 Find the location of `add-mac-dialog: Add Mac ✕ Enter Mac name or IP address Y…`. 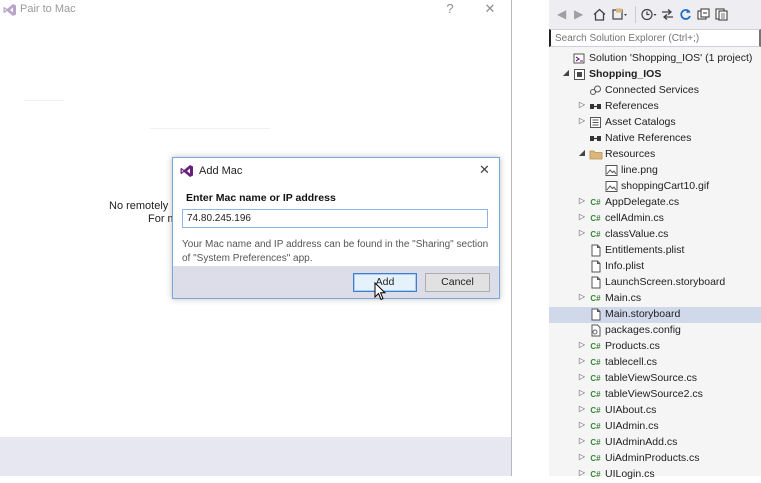

add-mac-dialog: Add Mac ✕ Enter Mac name or IP address Y… is located at coordinates (336, 228).